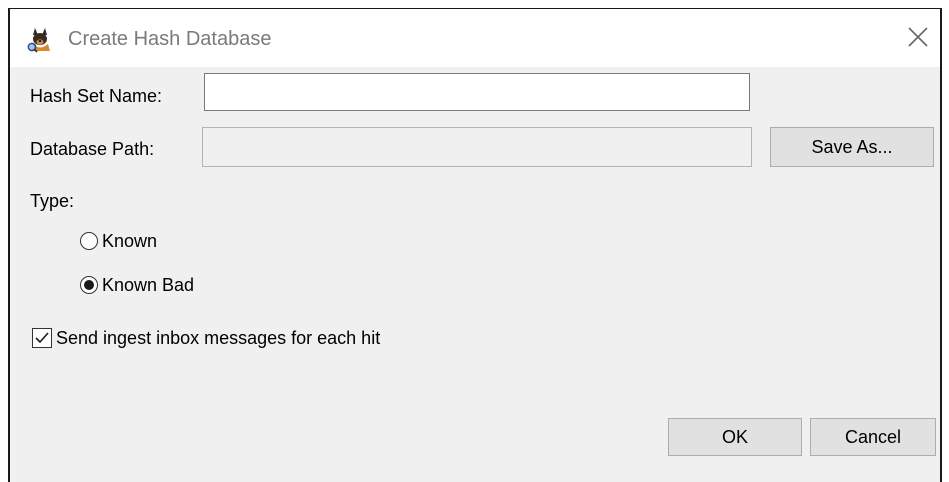 This screenshot has width=949, height=482. Describe the element at coordinates (735, 437) in the screenshot. I see `ok-button: OK` at that location.